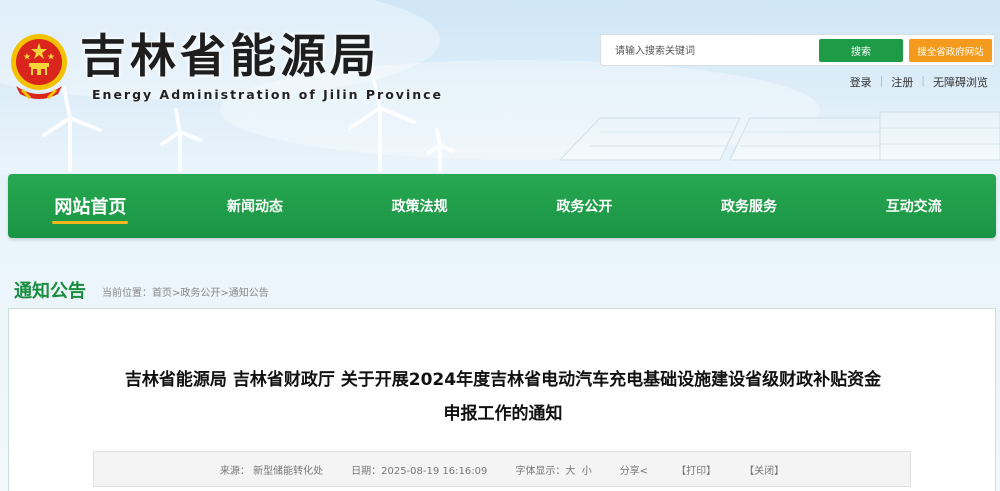 This screenshot has height=491, width=1000. What do you see at coordinates (162, 293) in the screenshot?
I see `breadcrumb-home: 首页` at bounding box center [162, 293].